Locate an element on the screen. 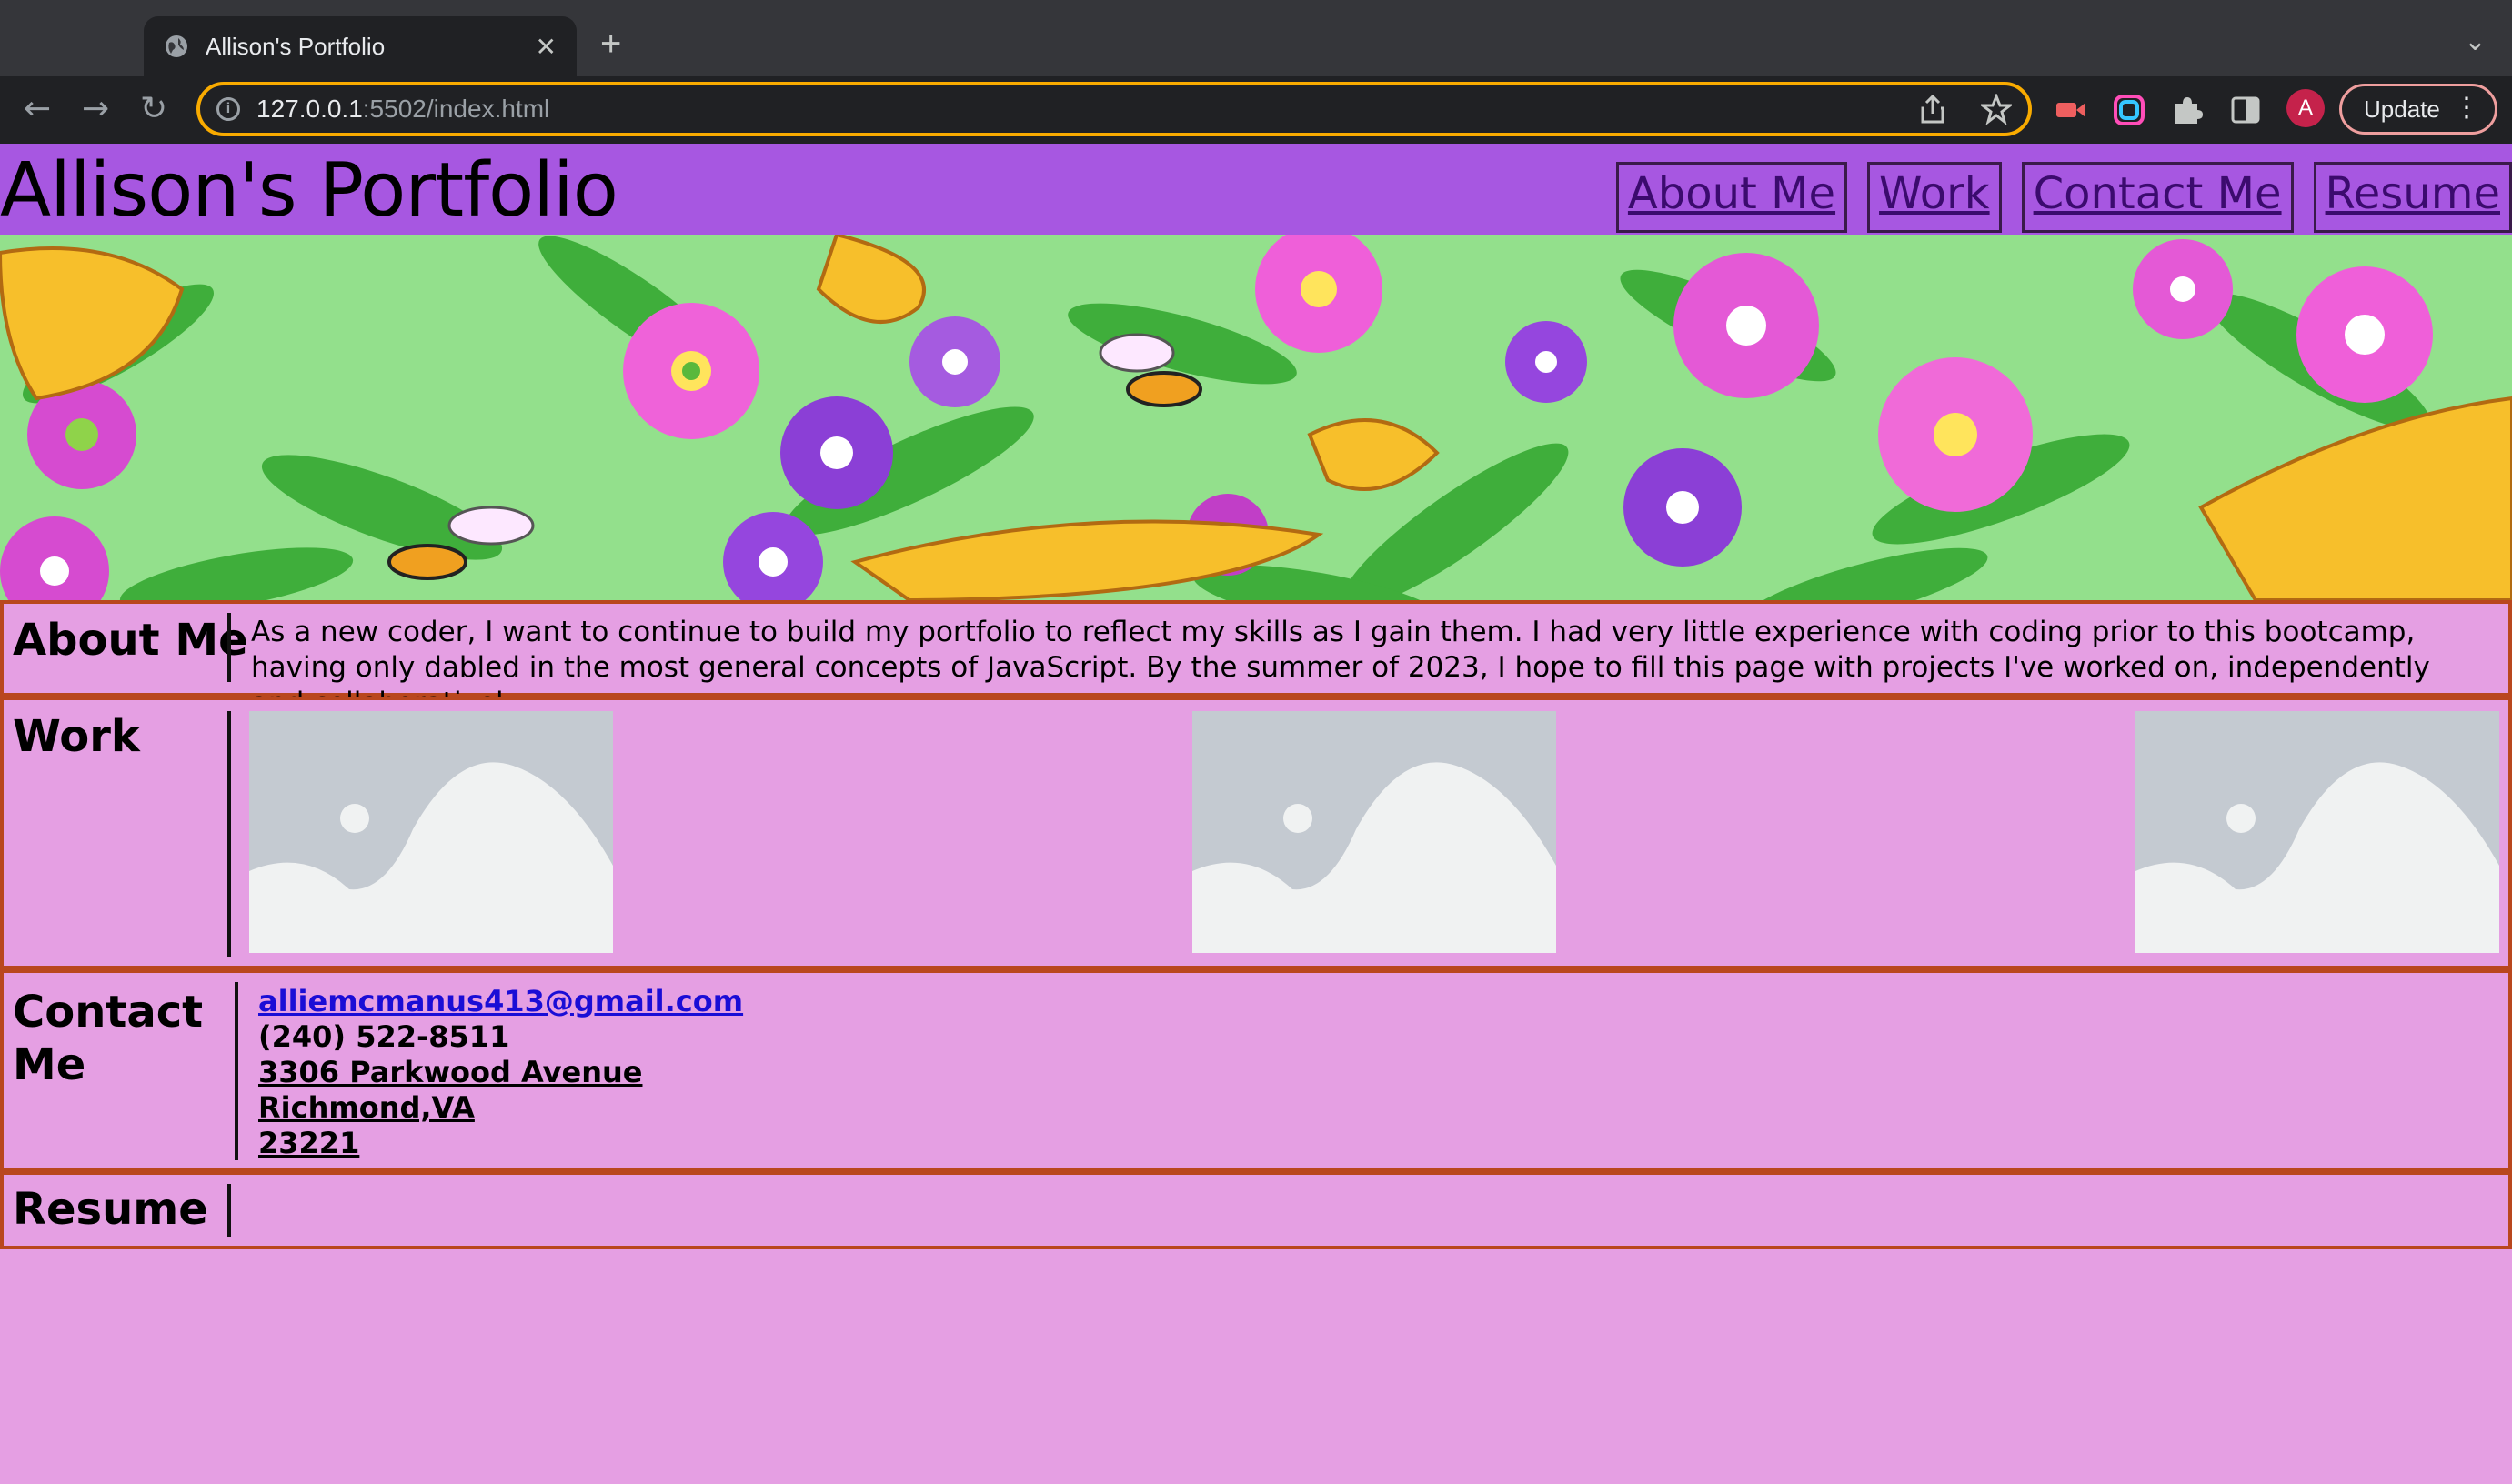  bookmark-star-icon is located at coordinates (1996, 109).